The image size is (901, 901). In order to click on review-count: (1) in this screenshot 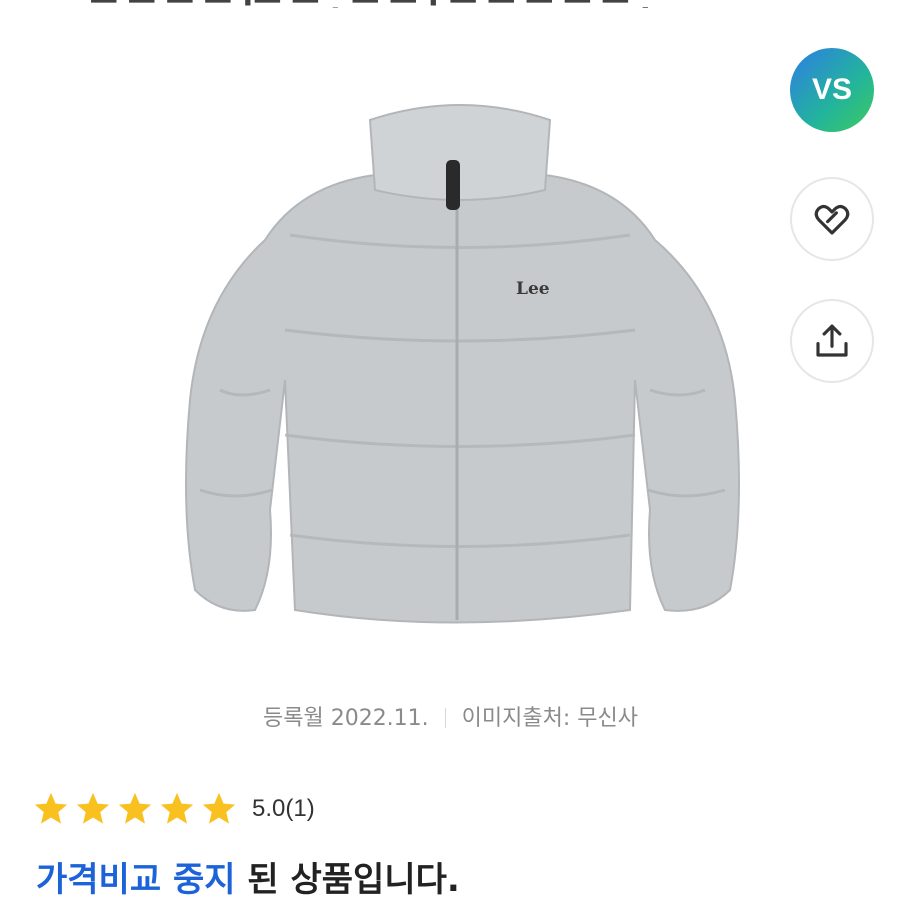, I will do `click(299, 808)`.